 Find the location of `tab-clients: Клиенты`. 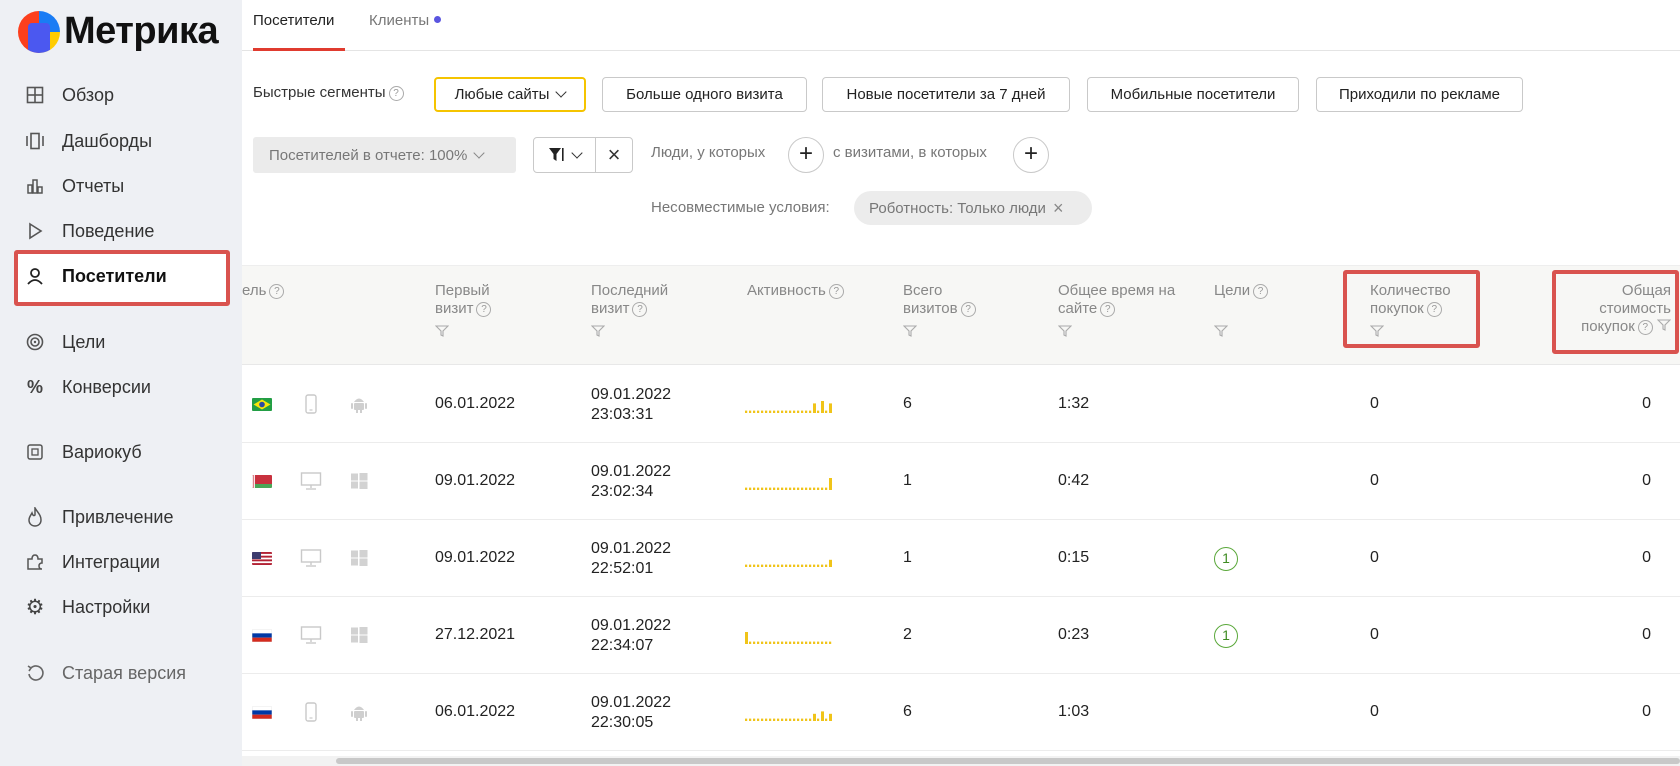

tab-clients: Клиенты is located at coordinates (405, 20).